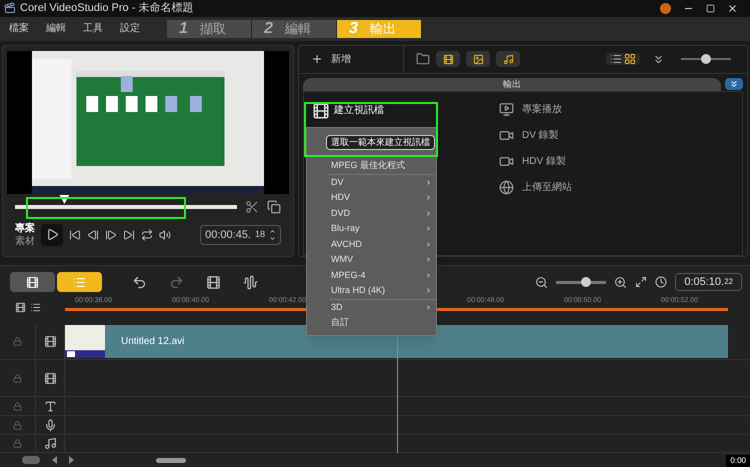 The width and height of the screenshot is (750, 467). Describe the element at coordinates (25, 228) in the screenshot. I see `mode-label: 專案` at that location.